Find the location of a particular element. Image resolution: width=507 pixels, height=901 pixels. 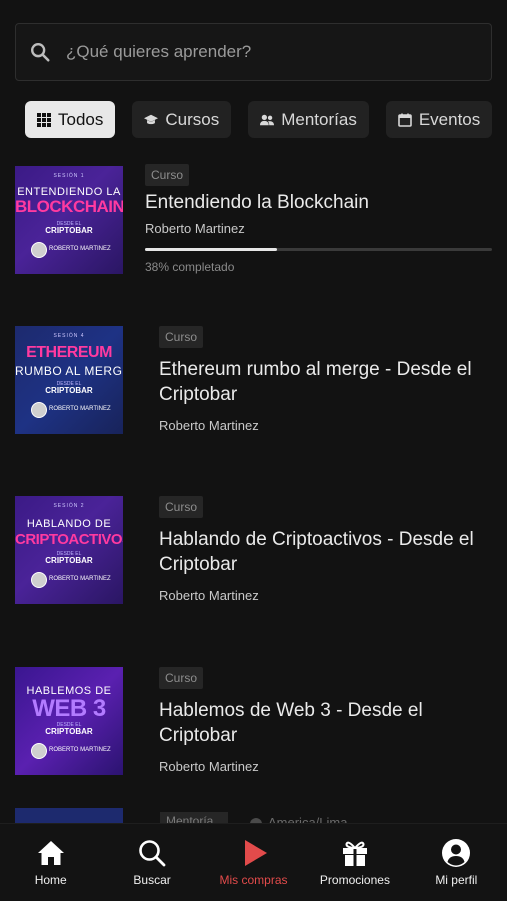

search-bar is located at coordinates (253, 52).